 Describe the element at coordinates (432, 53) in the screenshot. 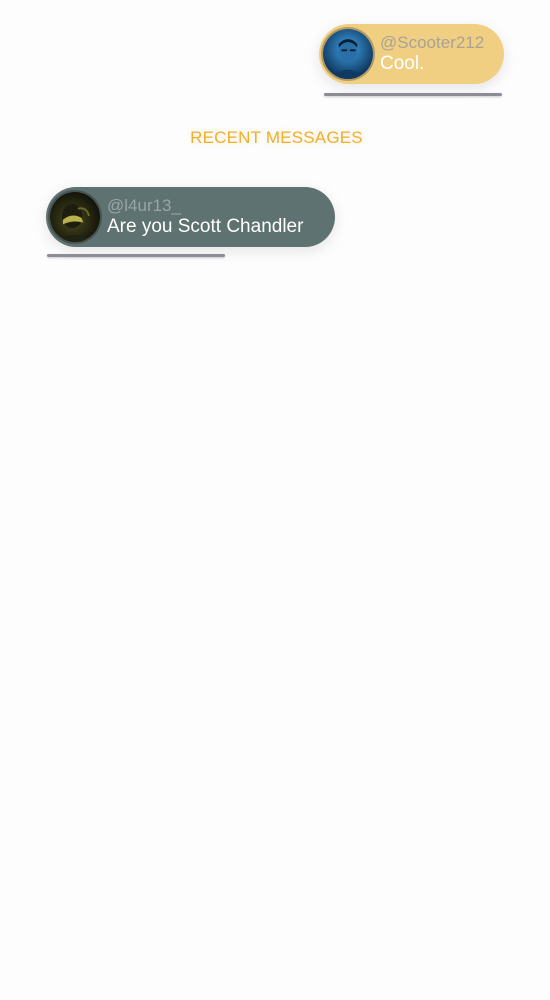

I see `message-content: @Scooter212 Cool.` at that location.